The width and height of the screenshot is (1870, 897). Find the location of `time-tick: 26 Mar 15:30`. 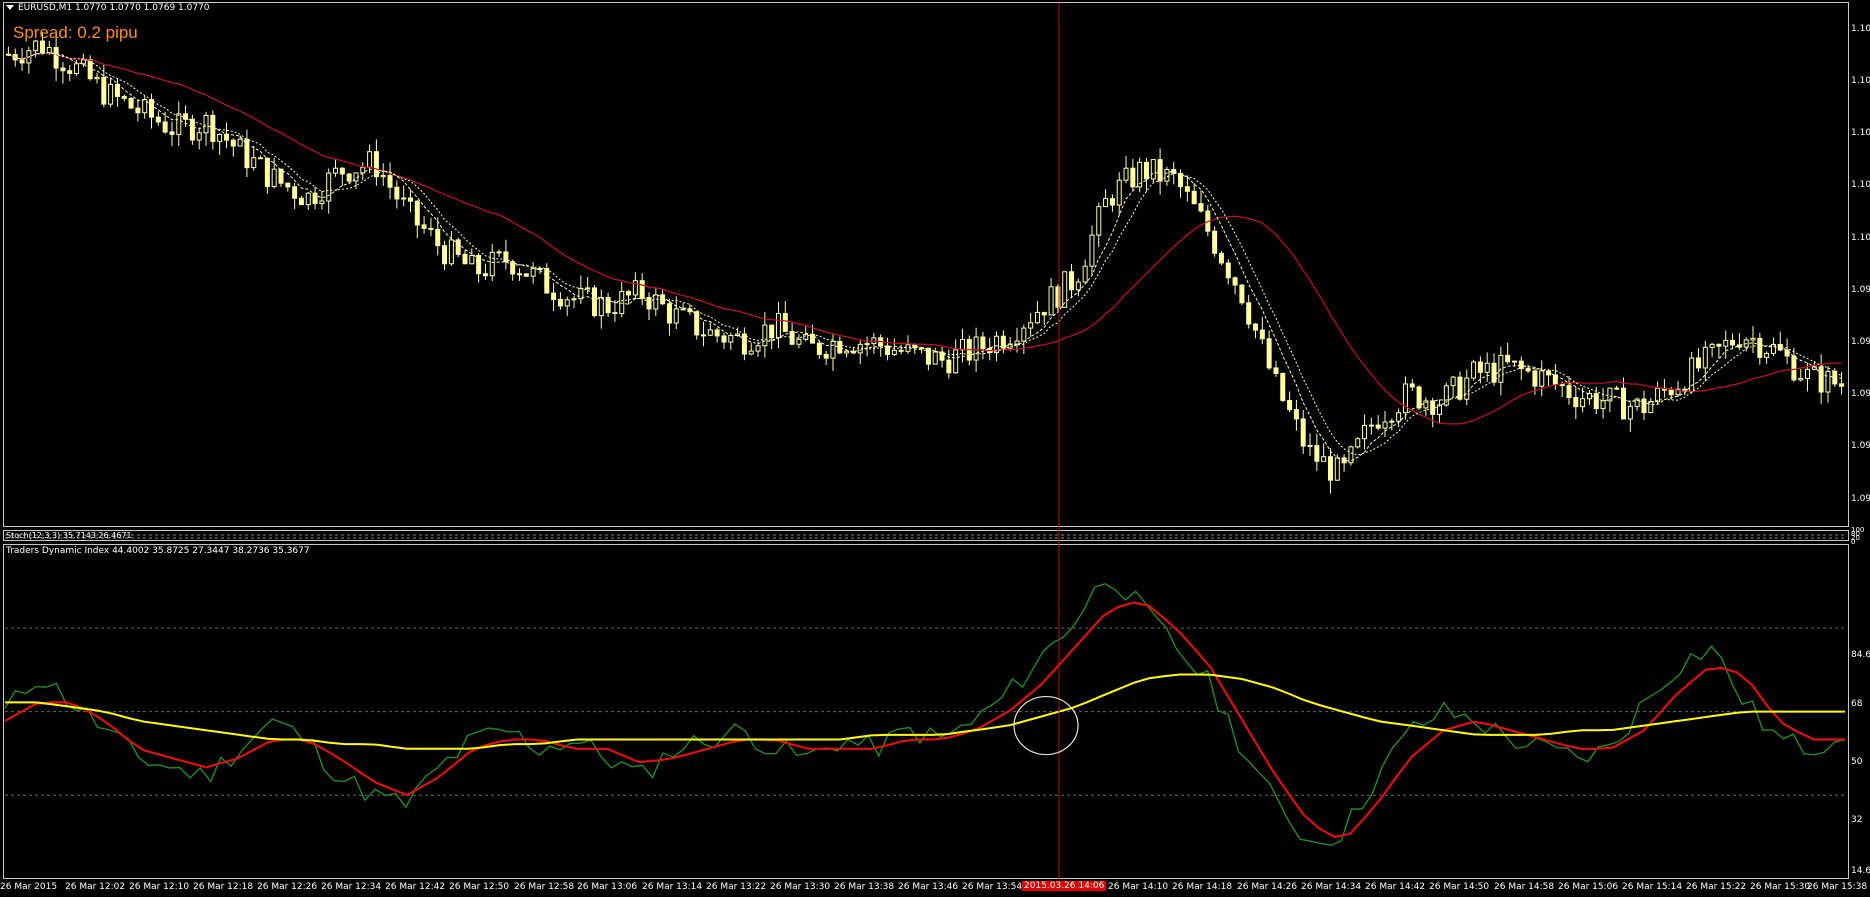

time-tick: 26 Mar 15:30 is located at coordinates (1780, 887).